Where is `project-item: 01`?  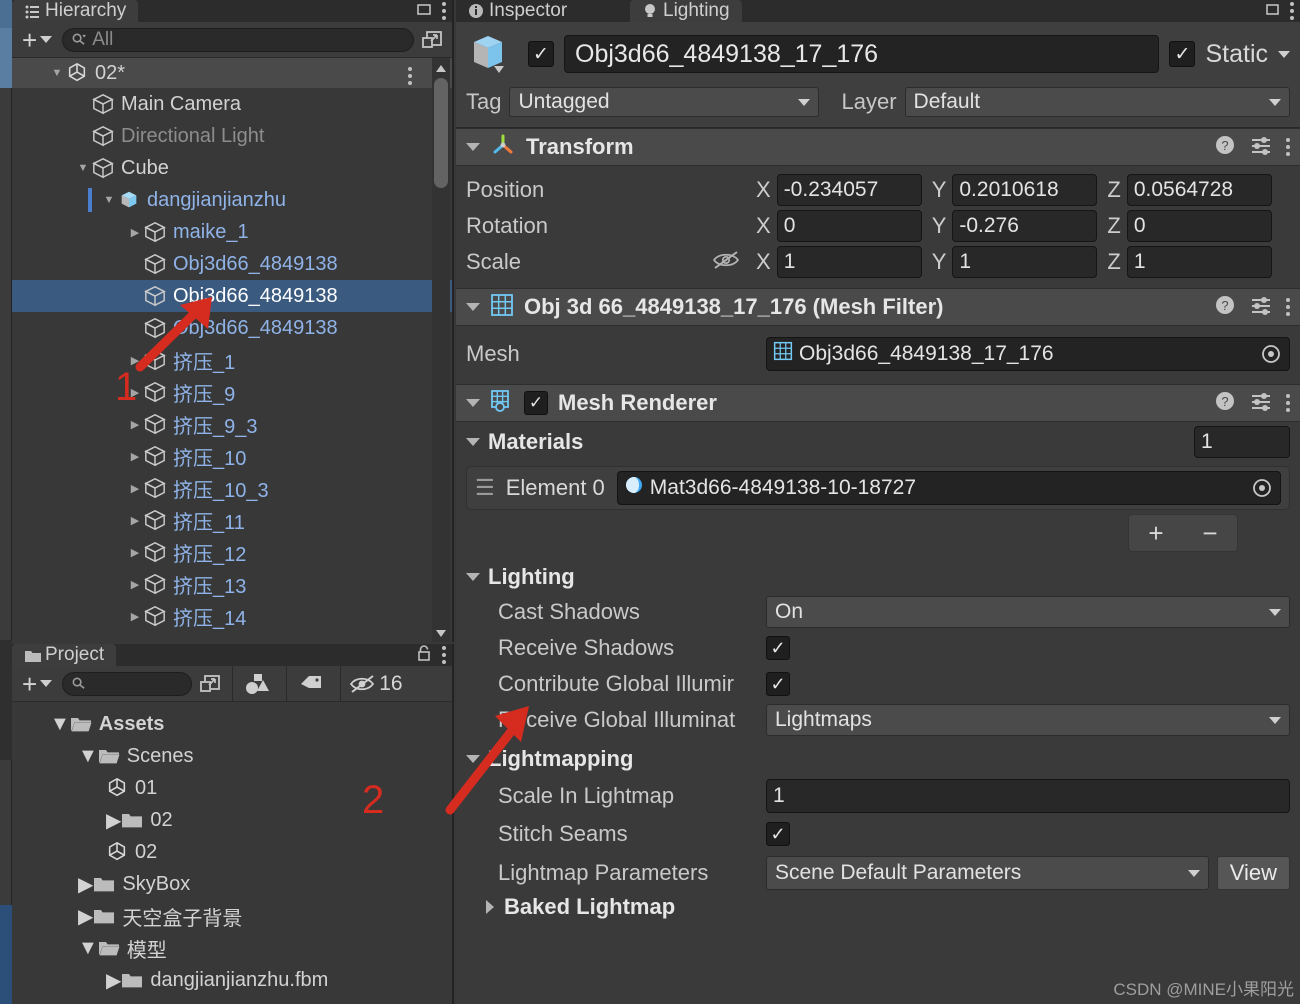
project-item: 01 is located at coordinates (232, 788).